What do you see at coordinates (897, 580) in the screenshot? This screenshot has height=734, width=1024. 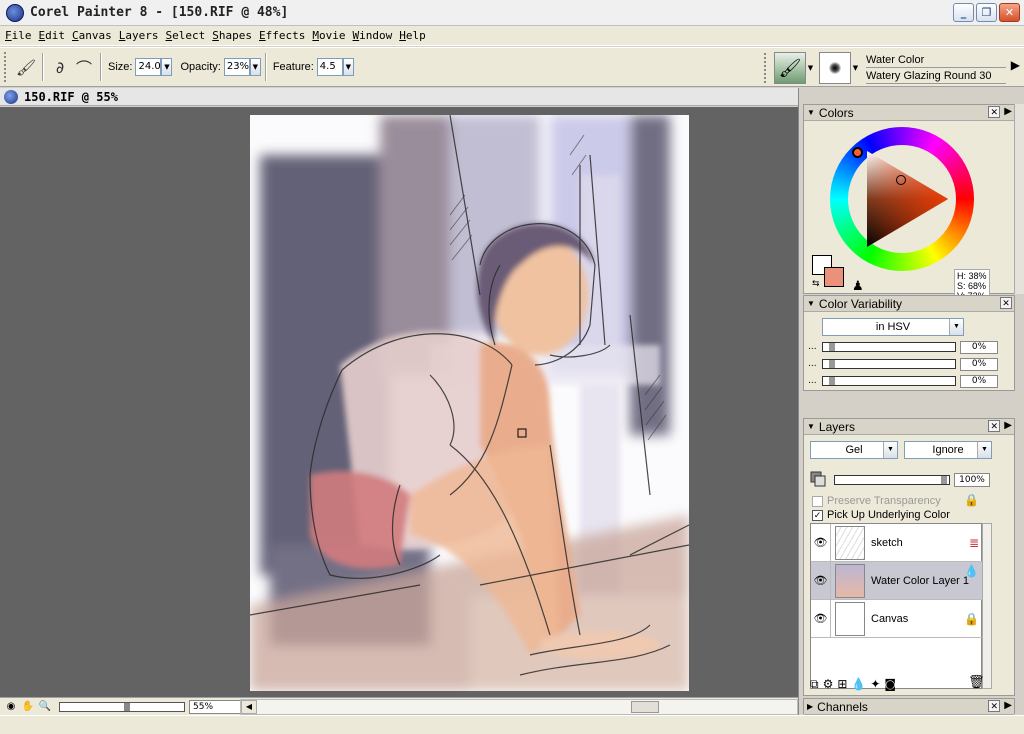 I see `layer-row-water-color: 👁 Water Color Layer 1 💧` at bounding box center [897, 580].